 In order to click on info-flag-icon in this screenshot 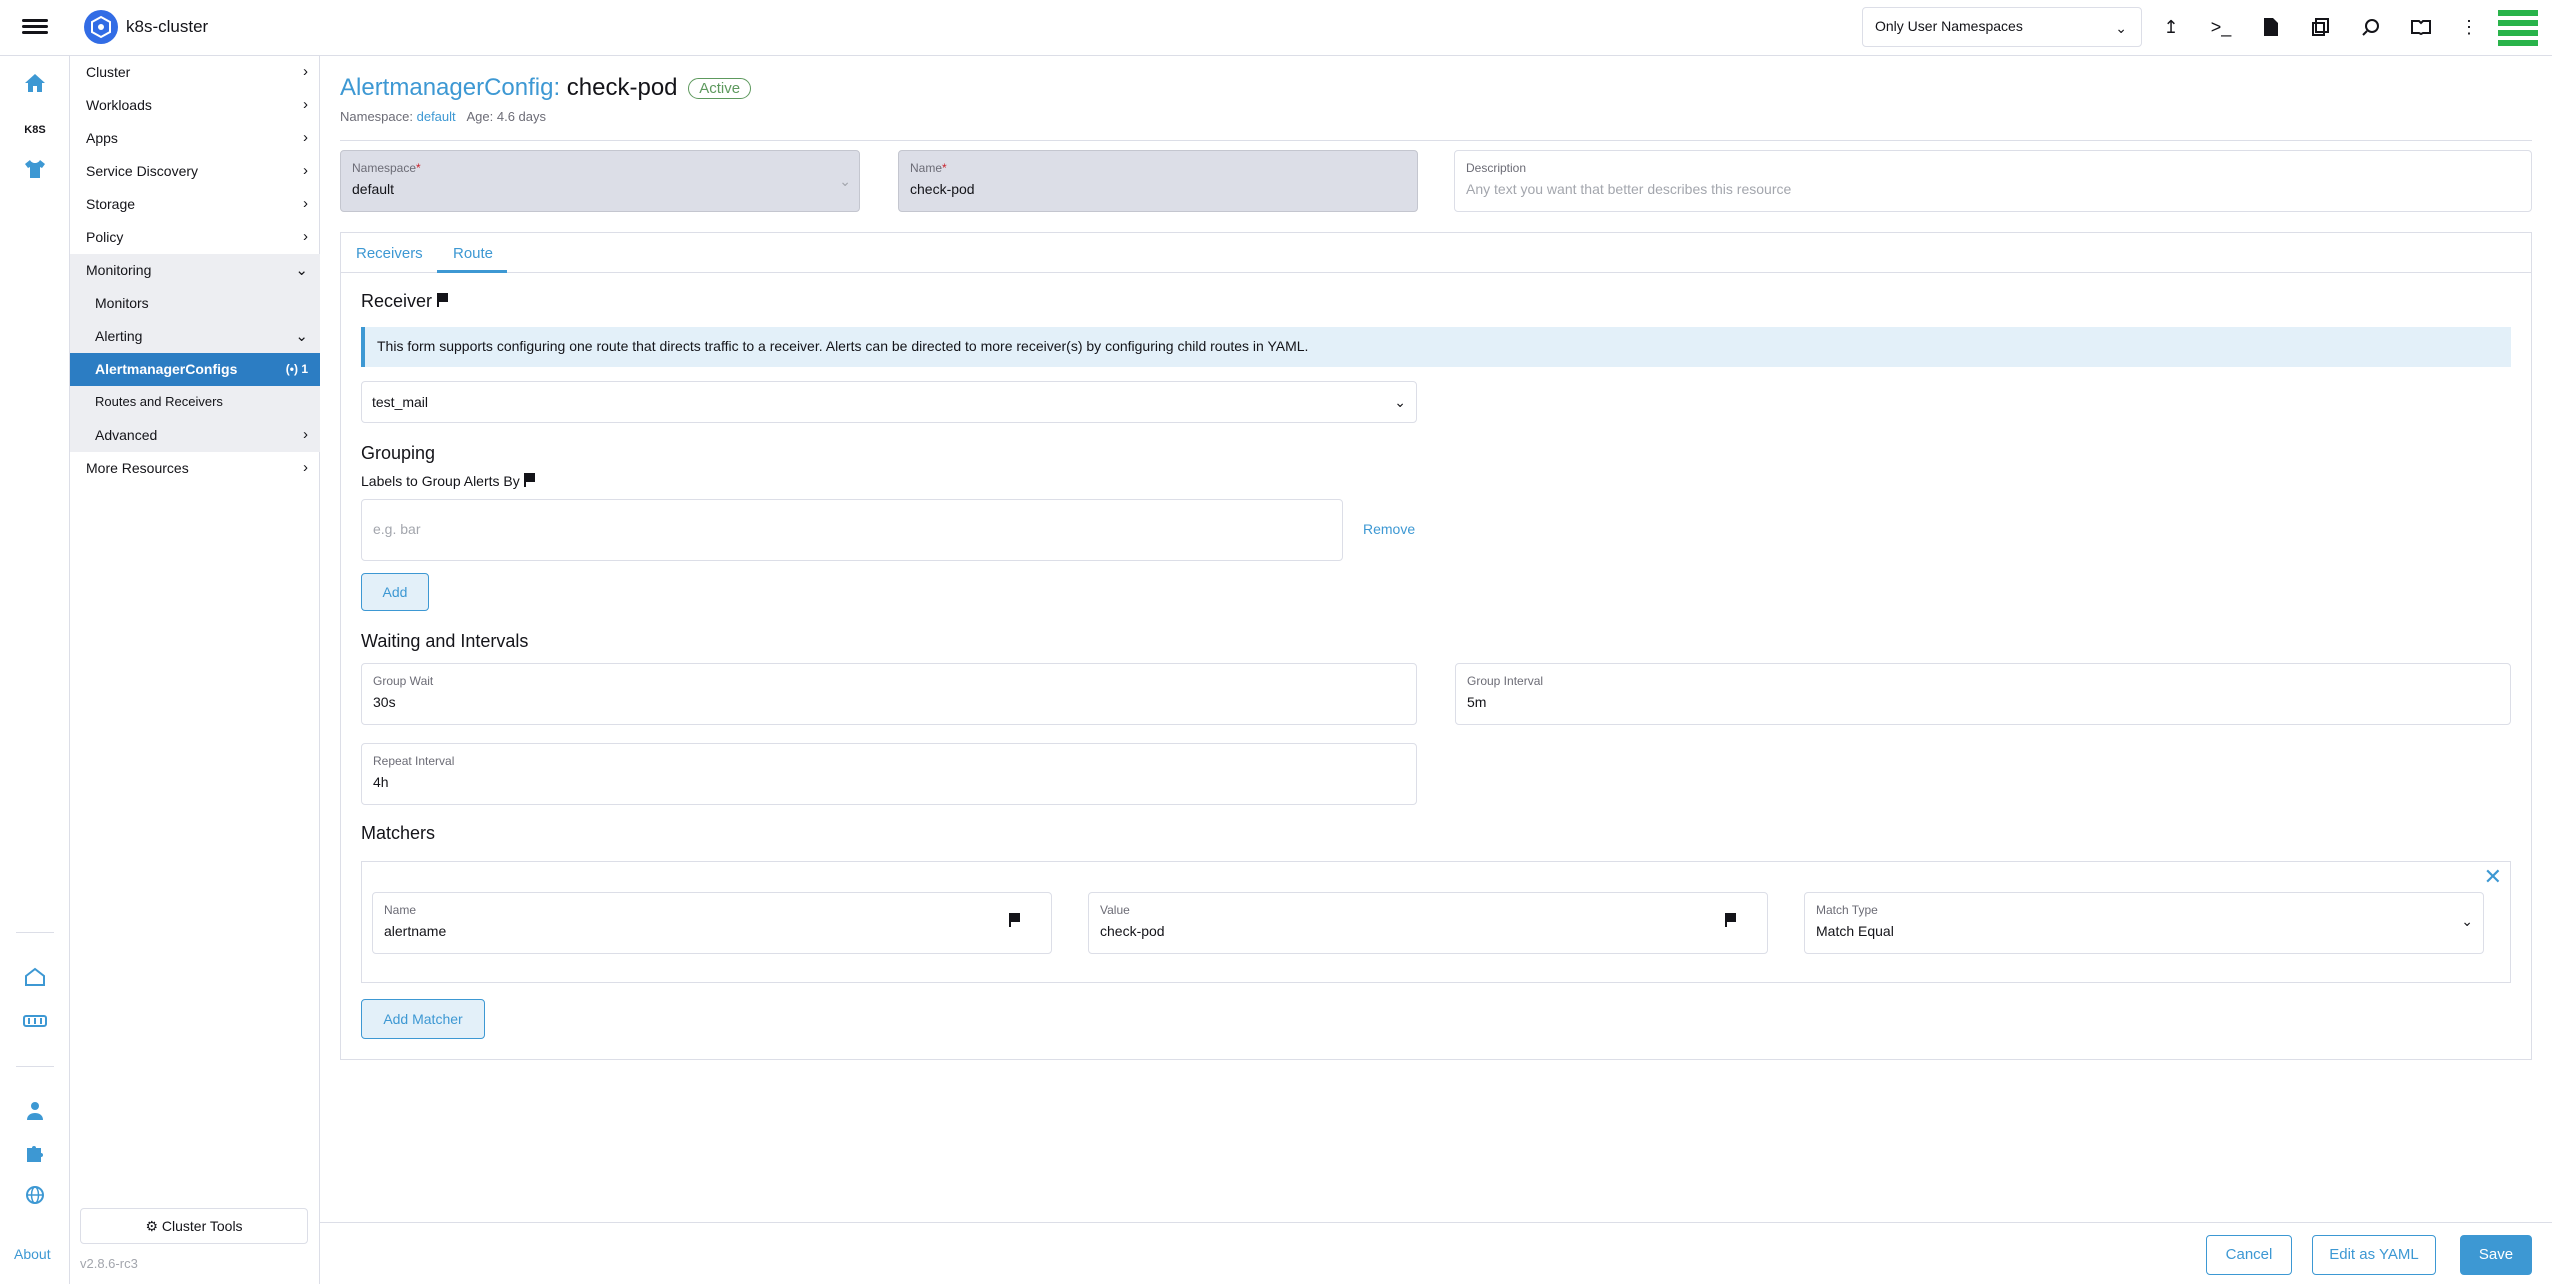, I will do `click(529, 480)`.